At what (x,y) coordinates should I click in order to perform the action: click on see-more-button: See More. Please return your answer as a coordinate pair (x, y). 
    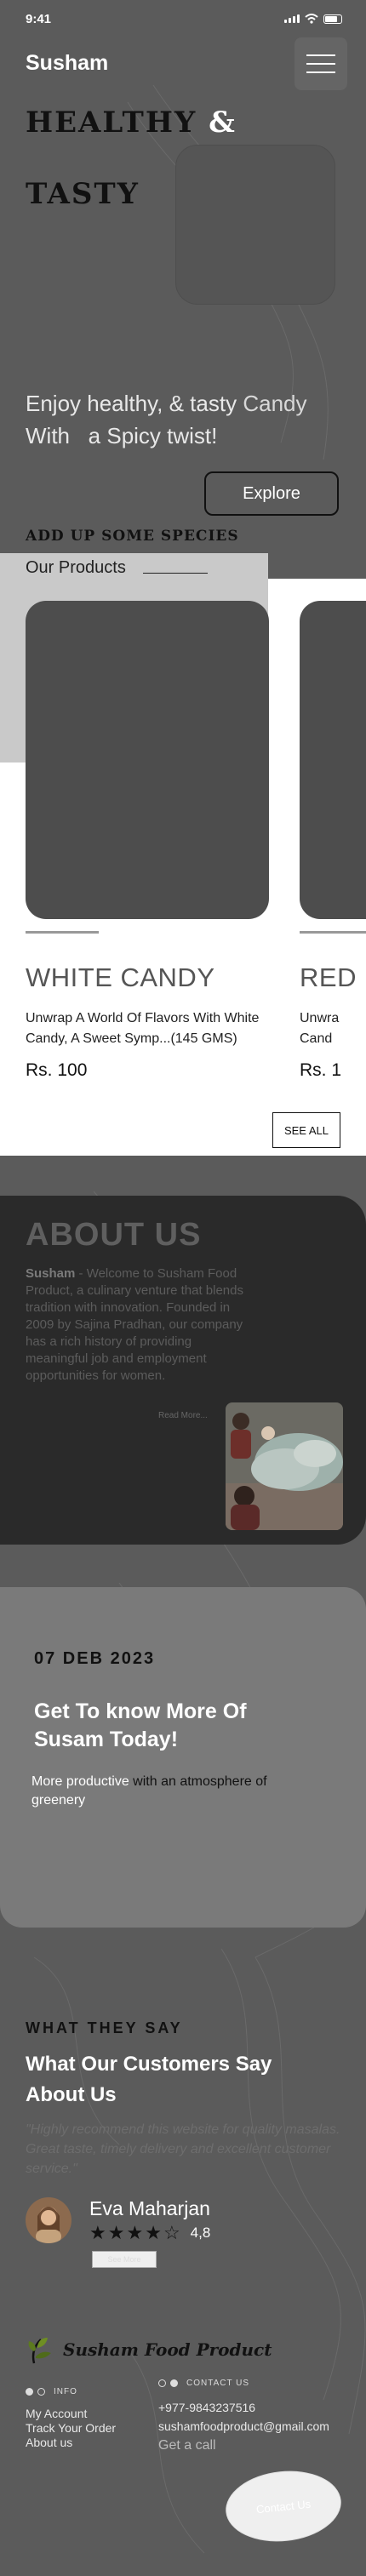
    Looking at the image, I should click on (124, 2259).